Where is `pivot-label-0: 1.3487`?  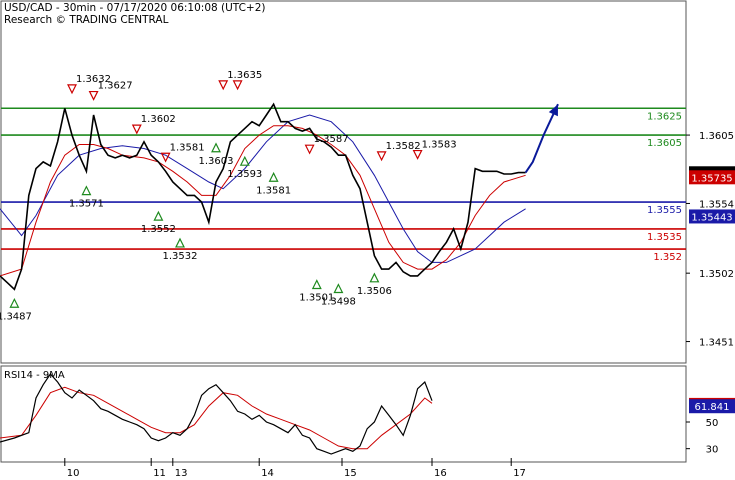
pivot-label-0: 1.3487 is located at coordinates (16, 316).